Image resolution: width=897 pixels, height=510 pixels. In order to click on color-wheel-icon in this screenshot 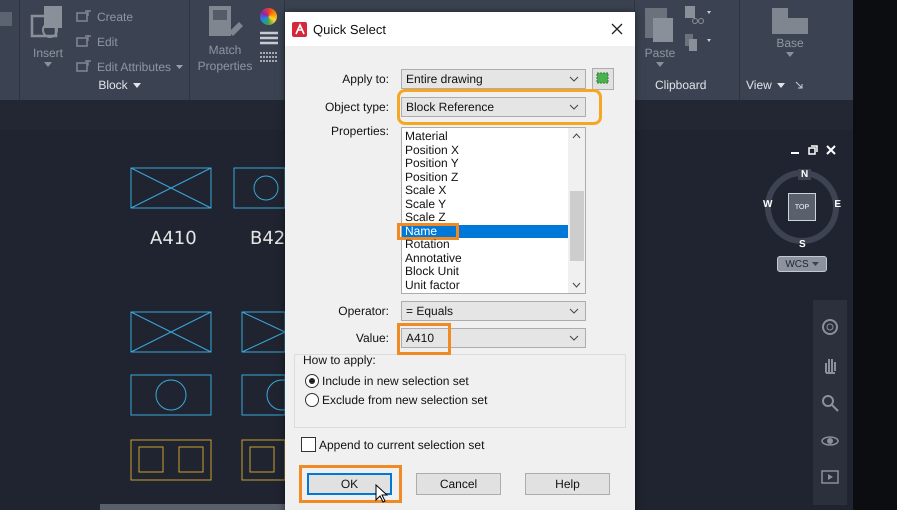, I will do `click(268, 16)`.